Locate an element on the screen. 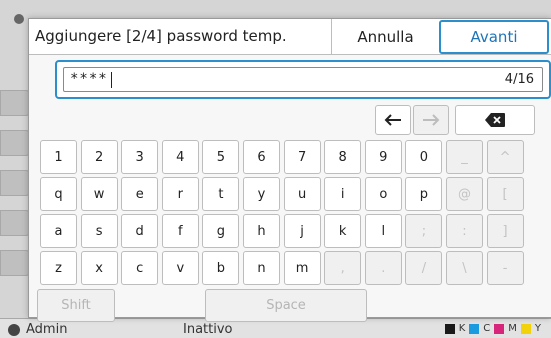  arrow-right-icon is located at coordinates (431, 120).